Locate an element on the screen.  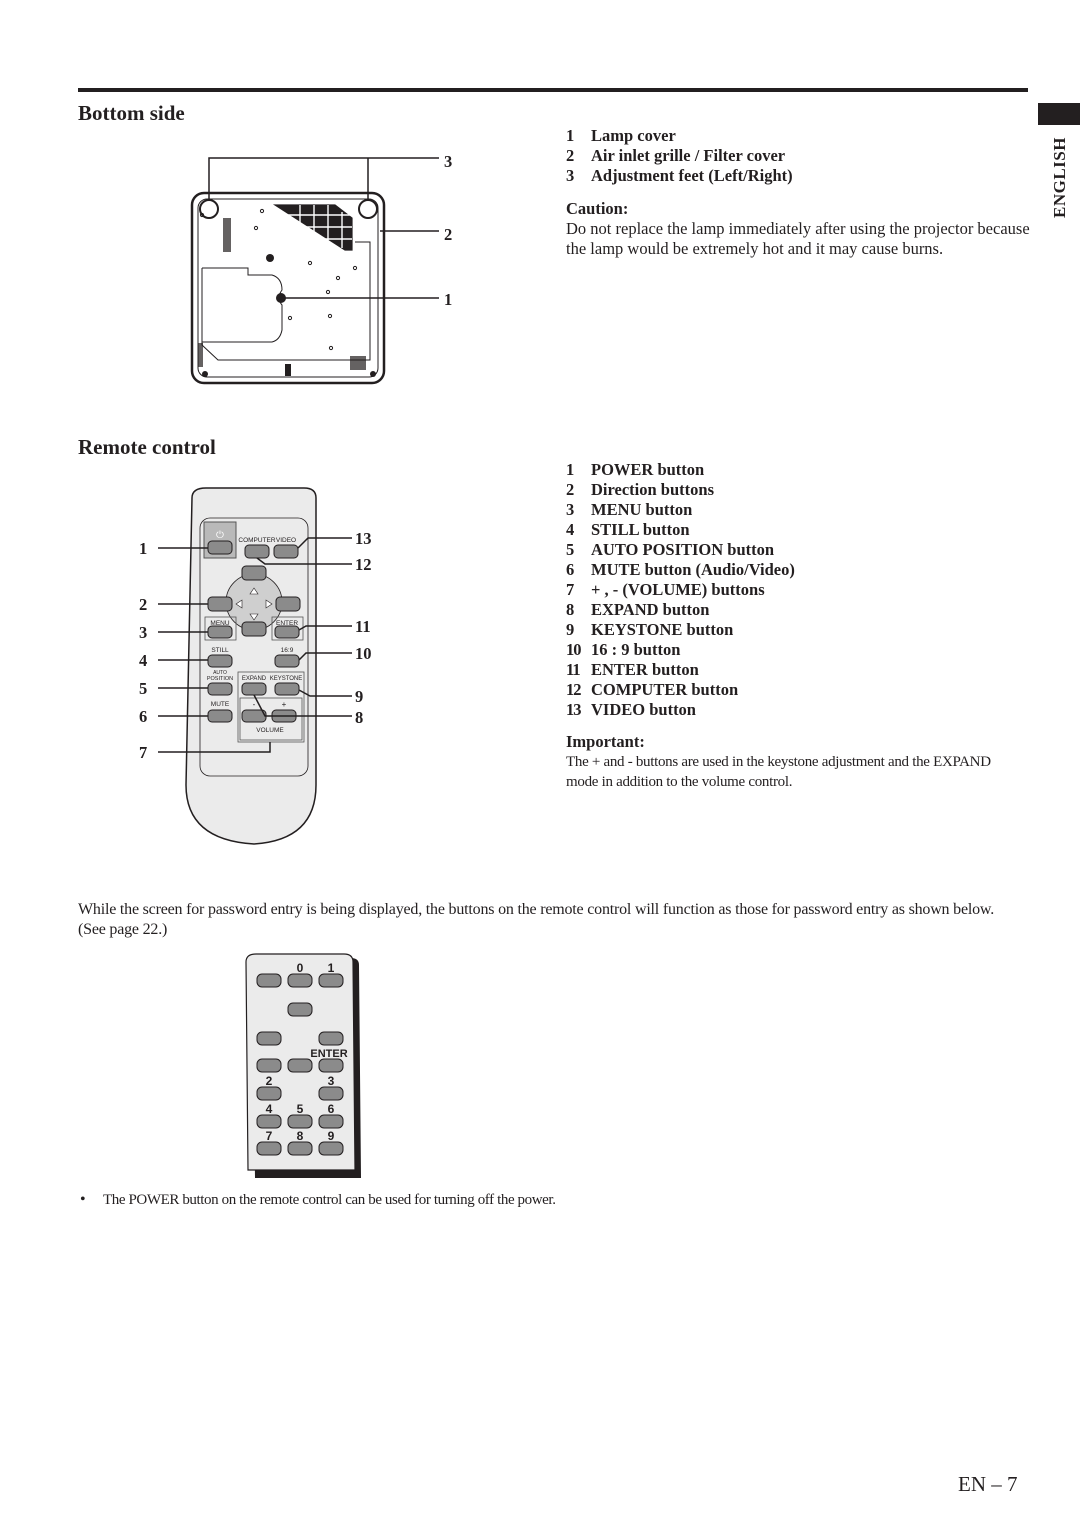
list-item: 2 Direction buttons is located at coordinates (640, 489).